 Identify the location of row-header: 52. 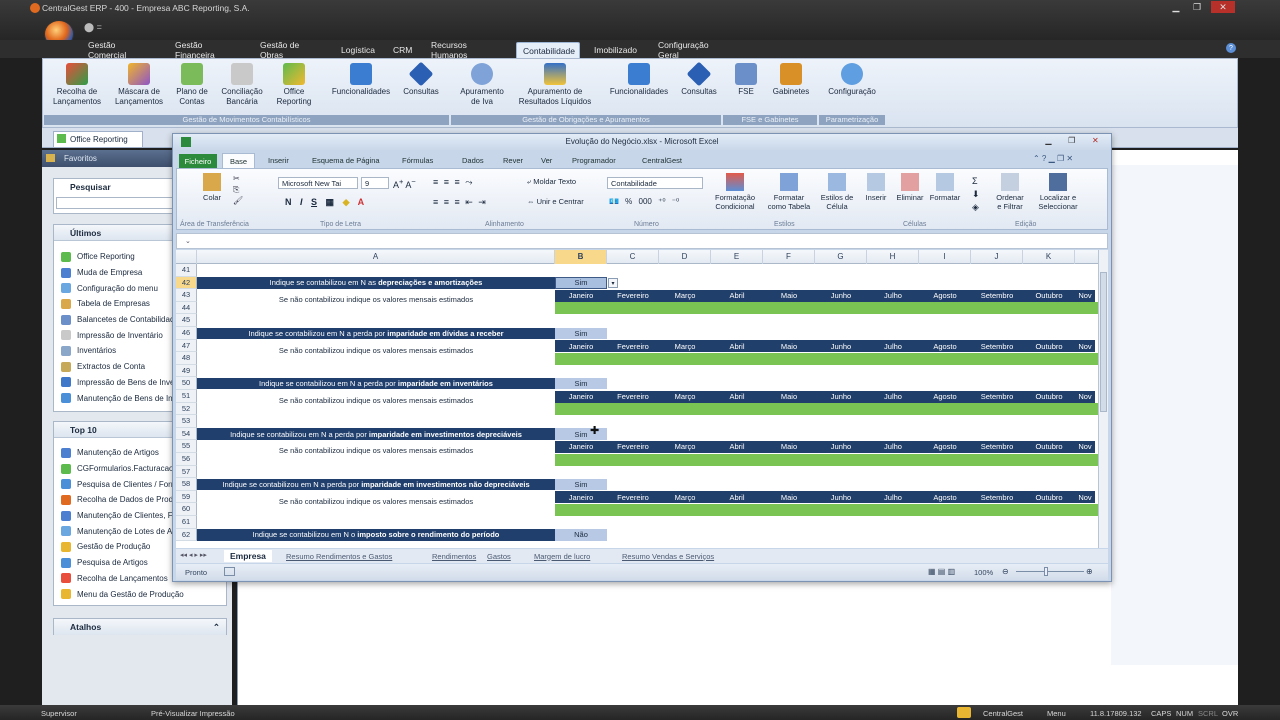
(186, 409).